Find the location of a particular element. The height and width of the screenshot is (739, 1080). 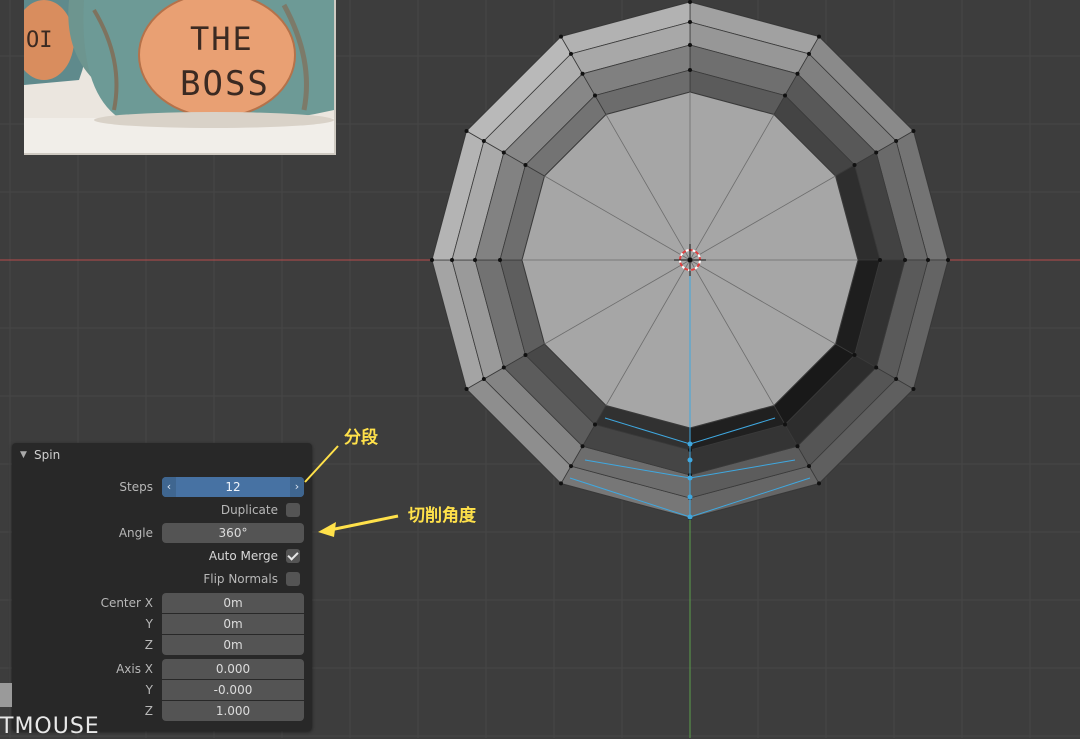

steps-field: ‹ 12 › is located at coordinates (233, 487).